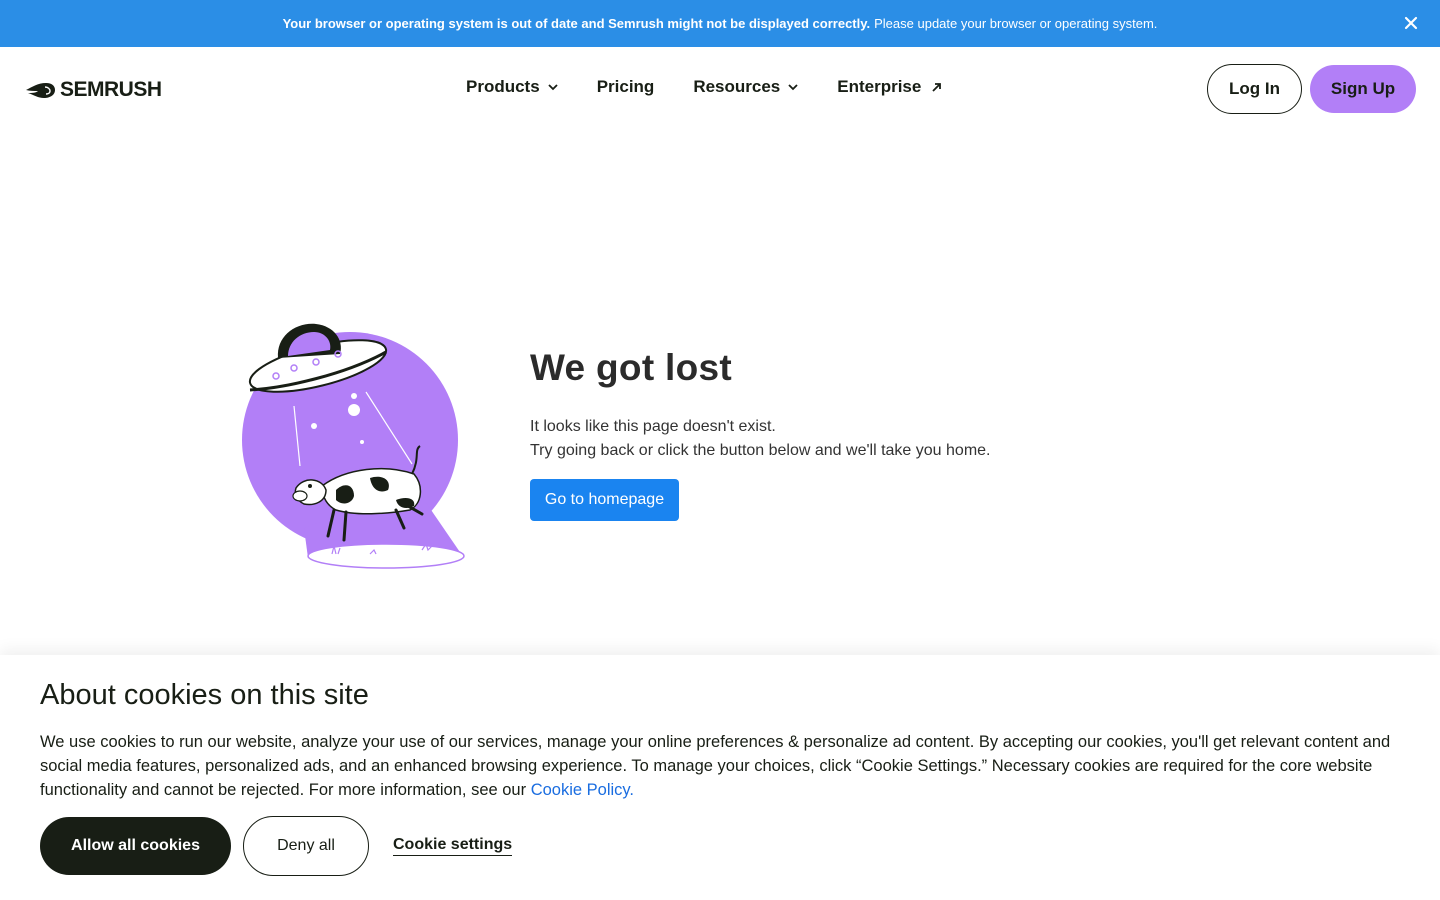  I want to click on signup-button: Sign Up, so click(1363, 89).